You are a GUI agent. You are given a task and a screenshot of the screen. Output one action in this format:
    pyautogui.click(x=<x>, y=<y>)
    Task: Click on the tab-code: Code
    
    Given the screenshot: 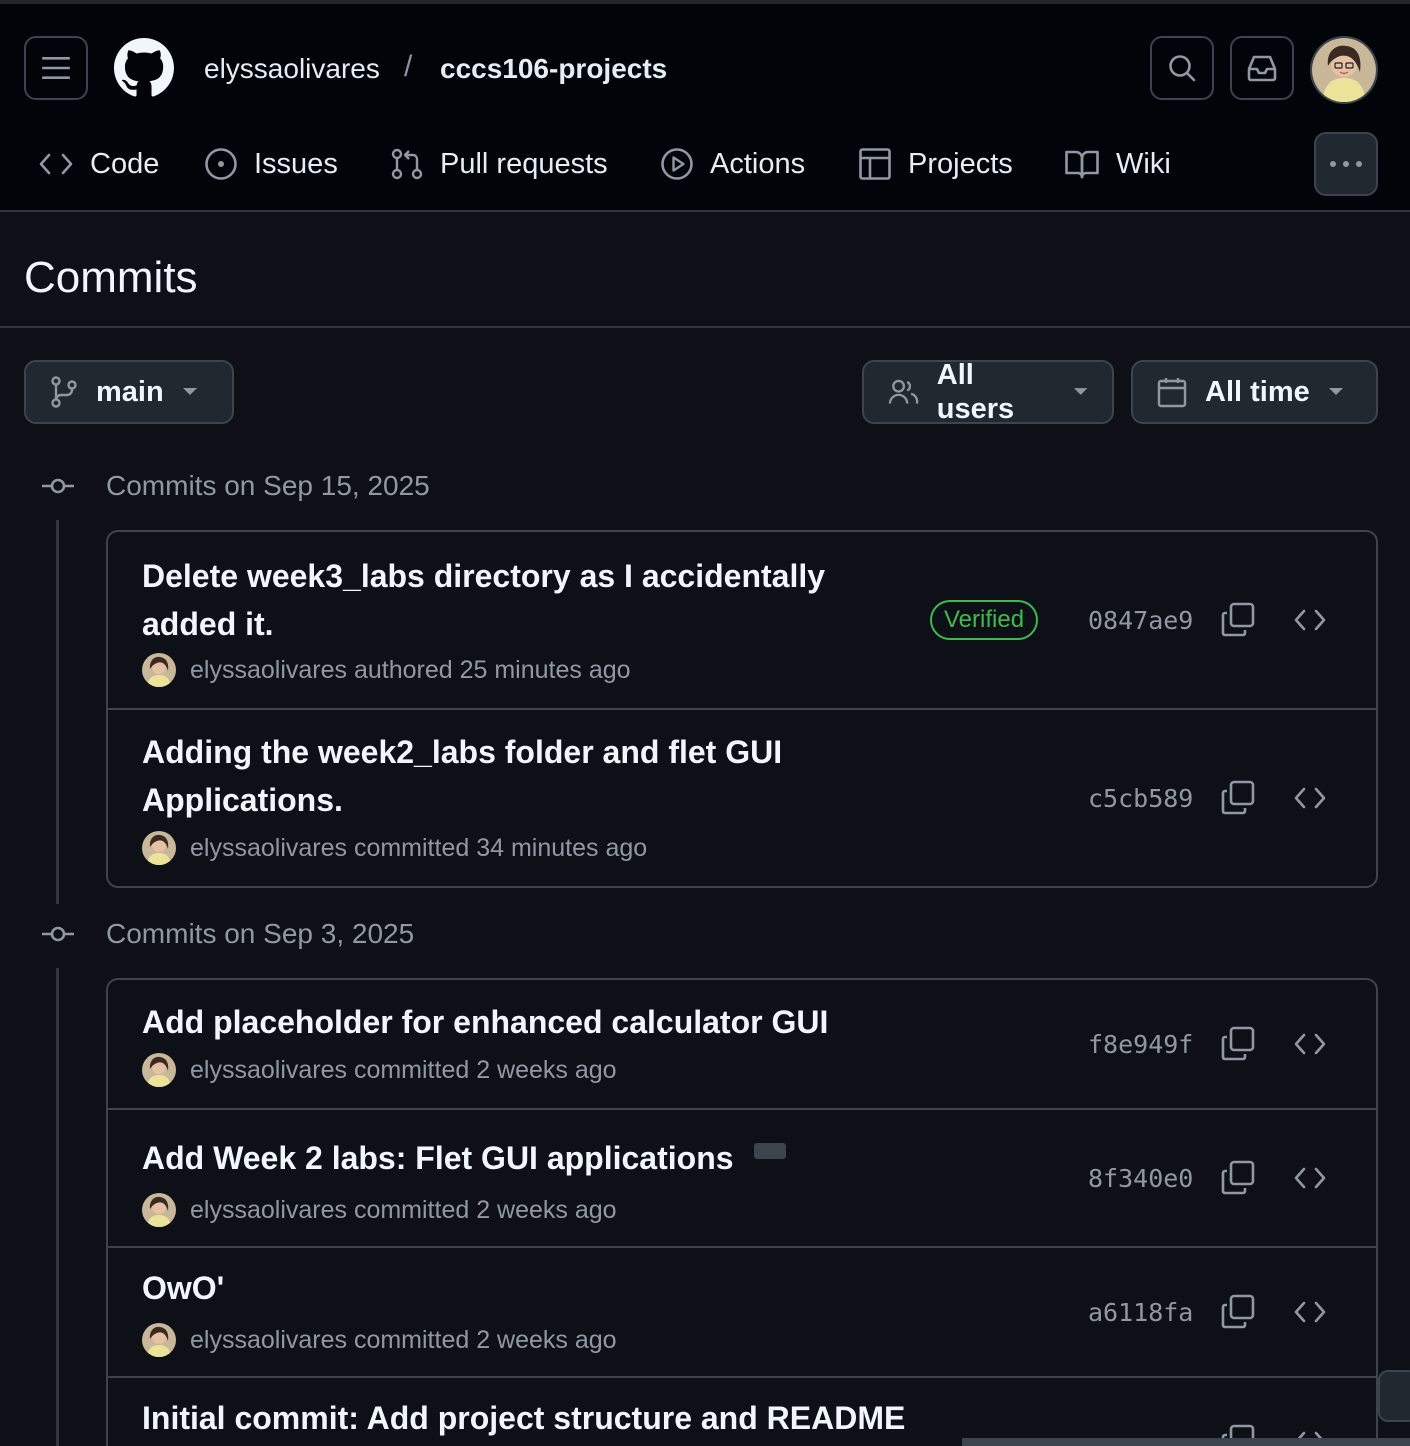 What is the action you would take?
    pyautogui.click(x=98, y=164)
    